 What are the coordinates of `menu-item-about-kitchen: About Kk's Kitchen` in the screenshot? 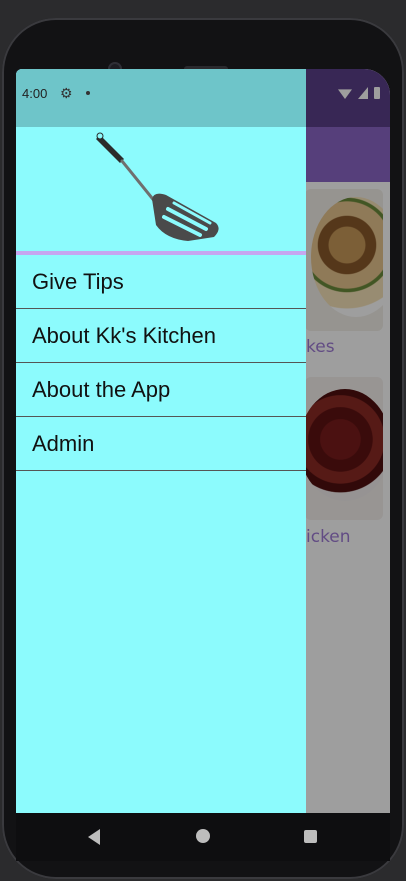 It's located at (161, 336).